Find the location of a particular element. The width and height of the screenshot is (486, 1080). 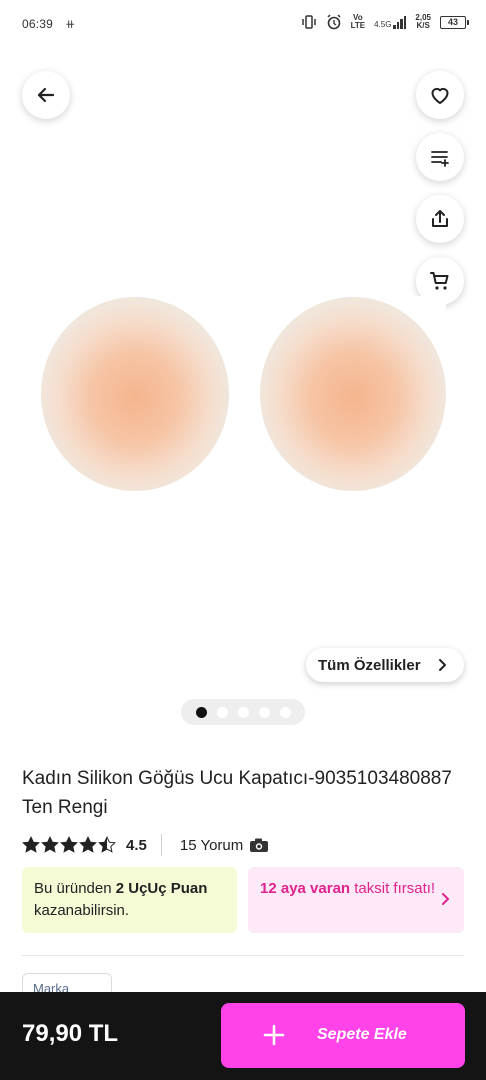

back-button is located at coordinates (46, 95).